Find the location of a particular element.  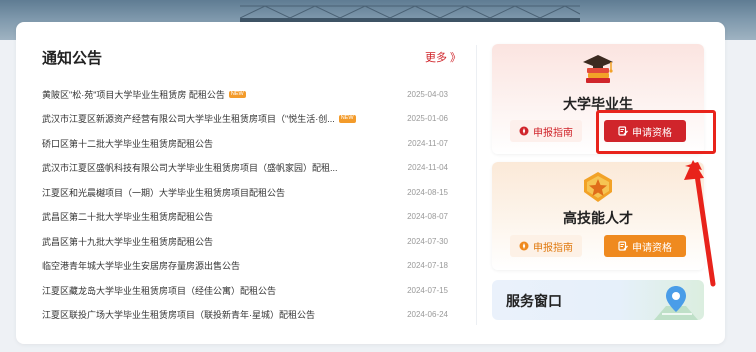

notice-item-date: 2024-11-04 is located at coordinates (427, 168).